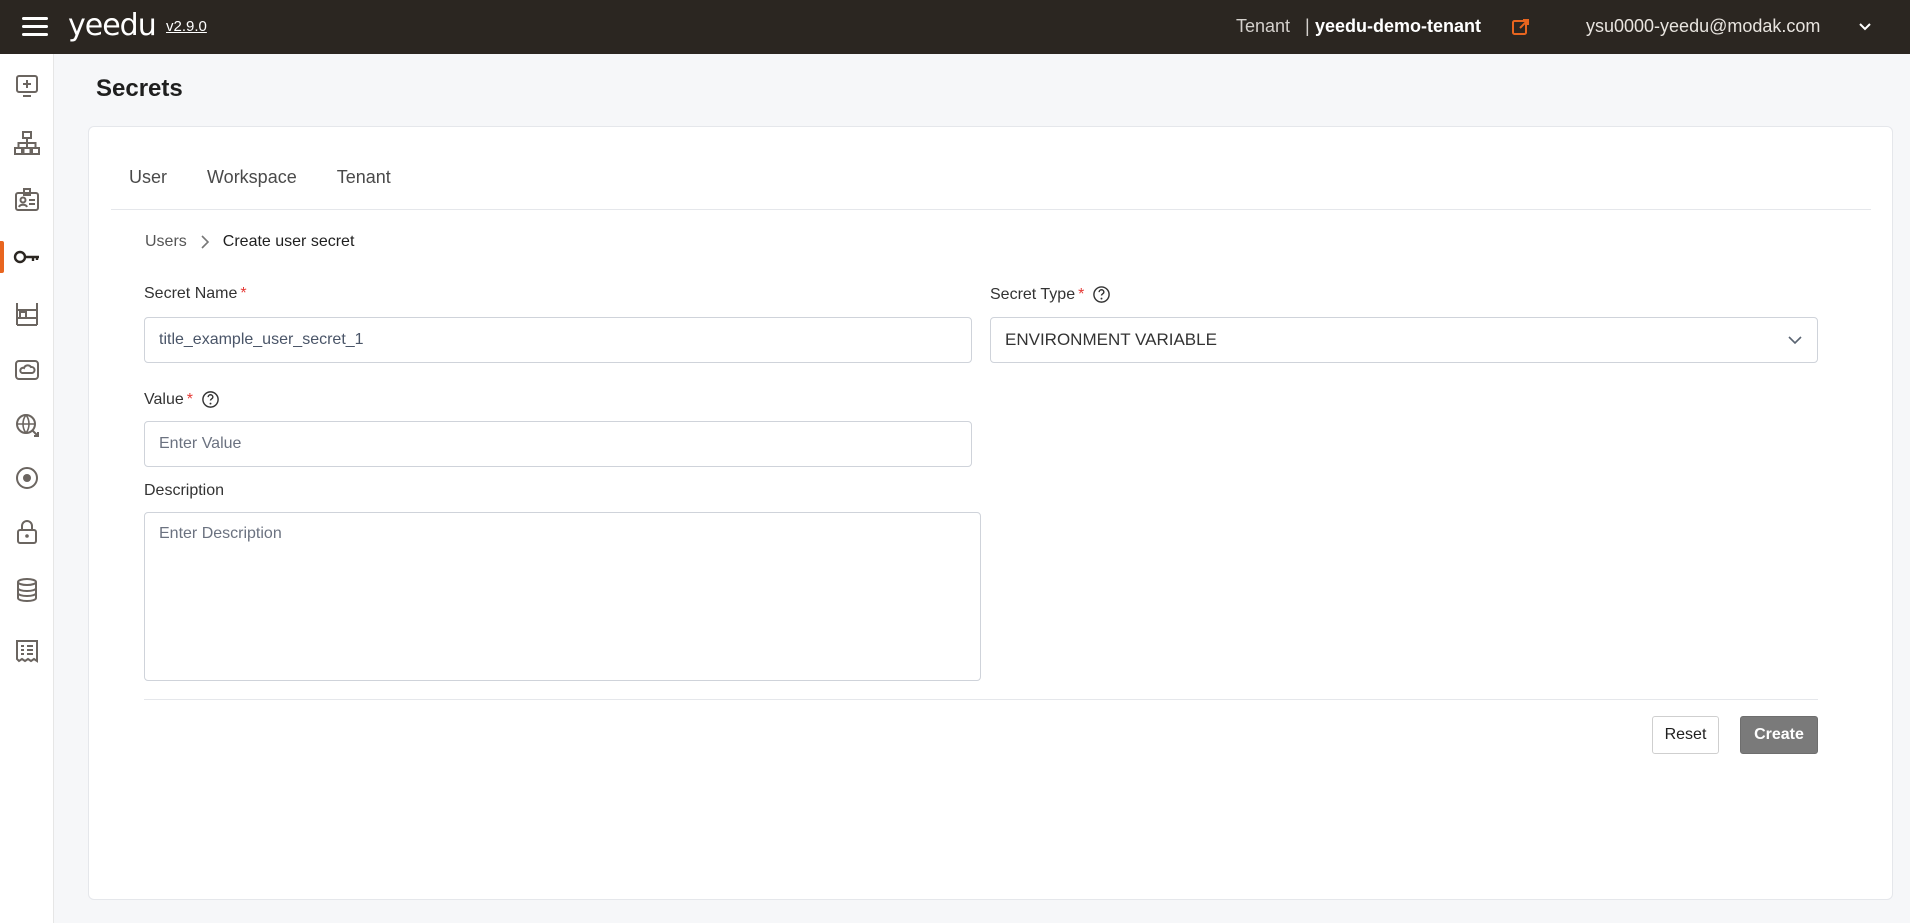 The height and width of the screenshot is (923, 1910). I want to click on globe-network-icon, so click(27, 425).